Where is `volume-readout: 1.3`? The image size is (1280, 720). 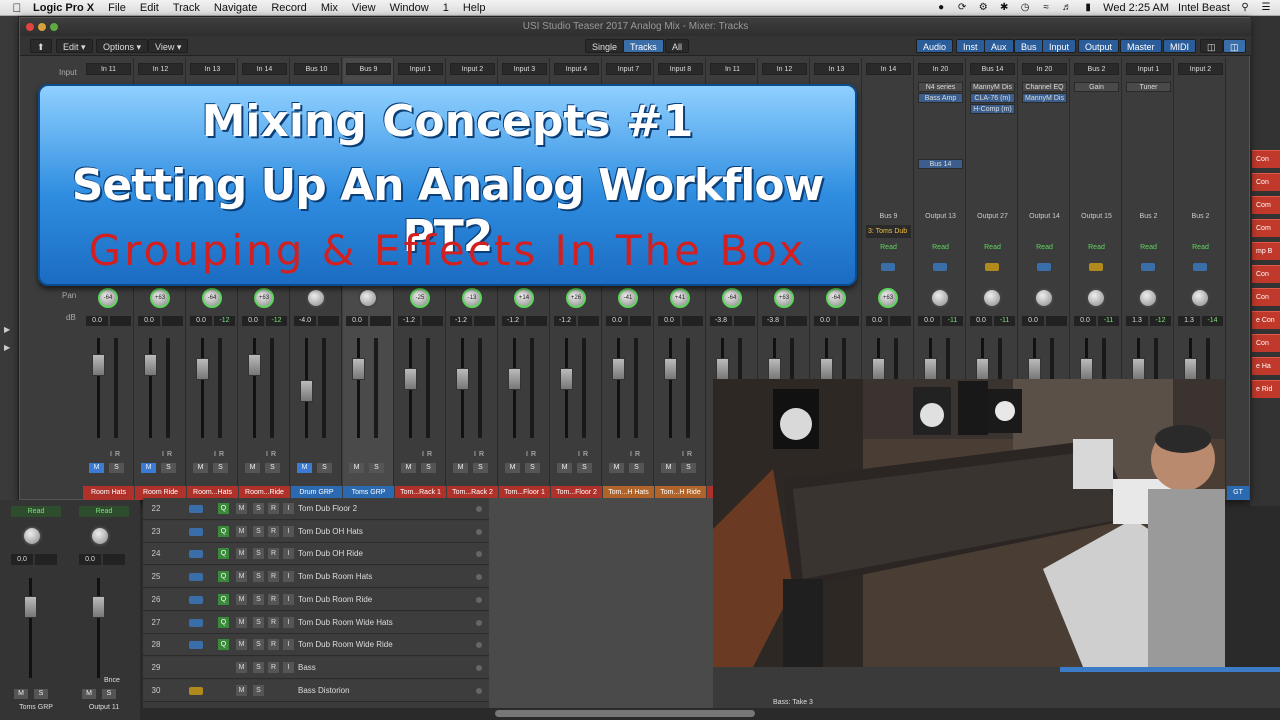
volume-readout: 1.3 is located at coordinates (1137, 321).